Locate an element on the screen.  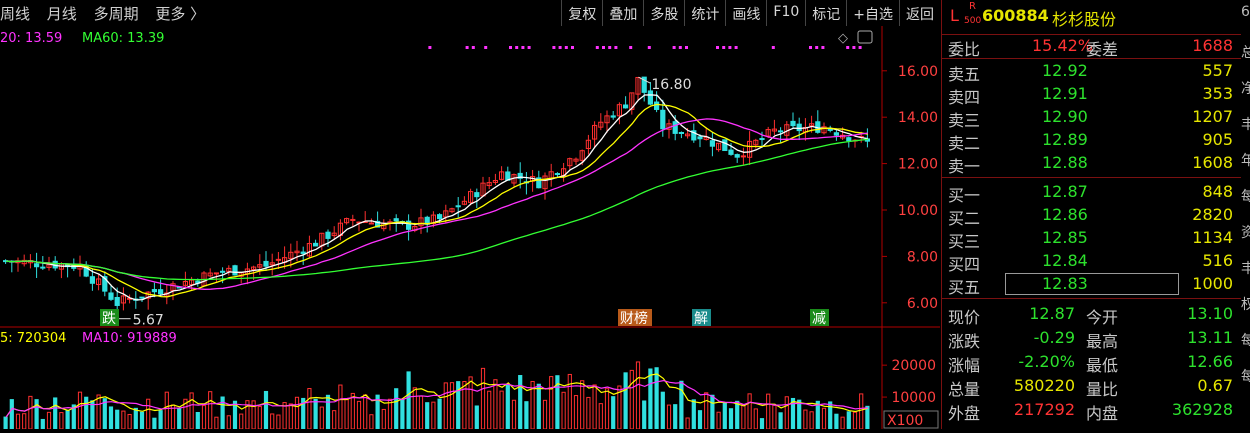
event-tag: 跌 is located at coordinates (109, 319).